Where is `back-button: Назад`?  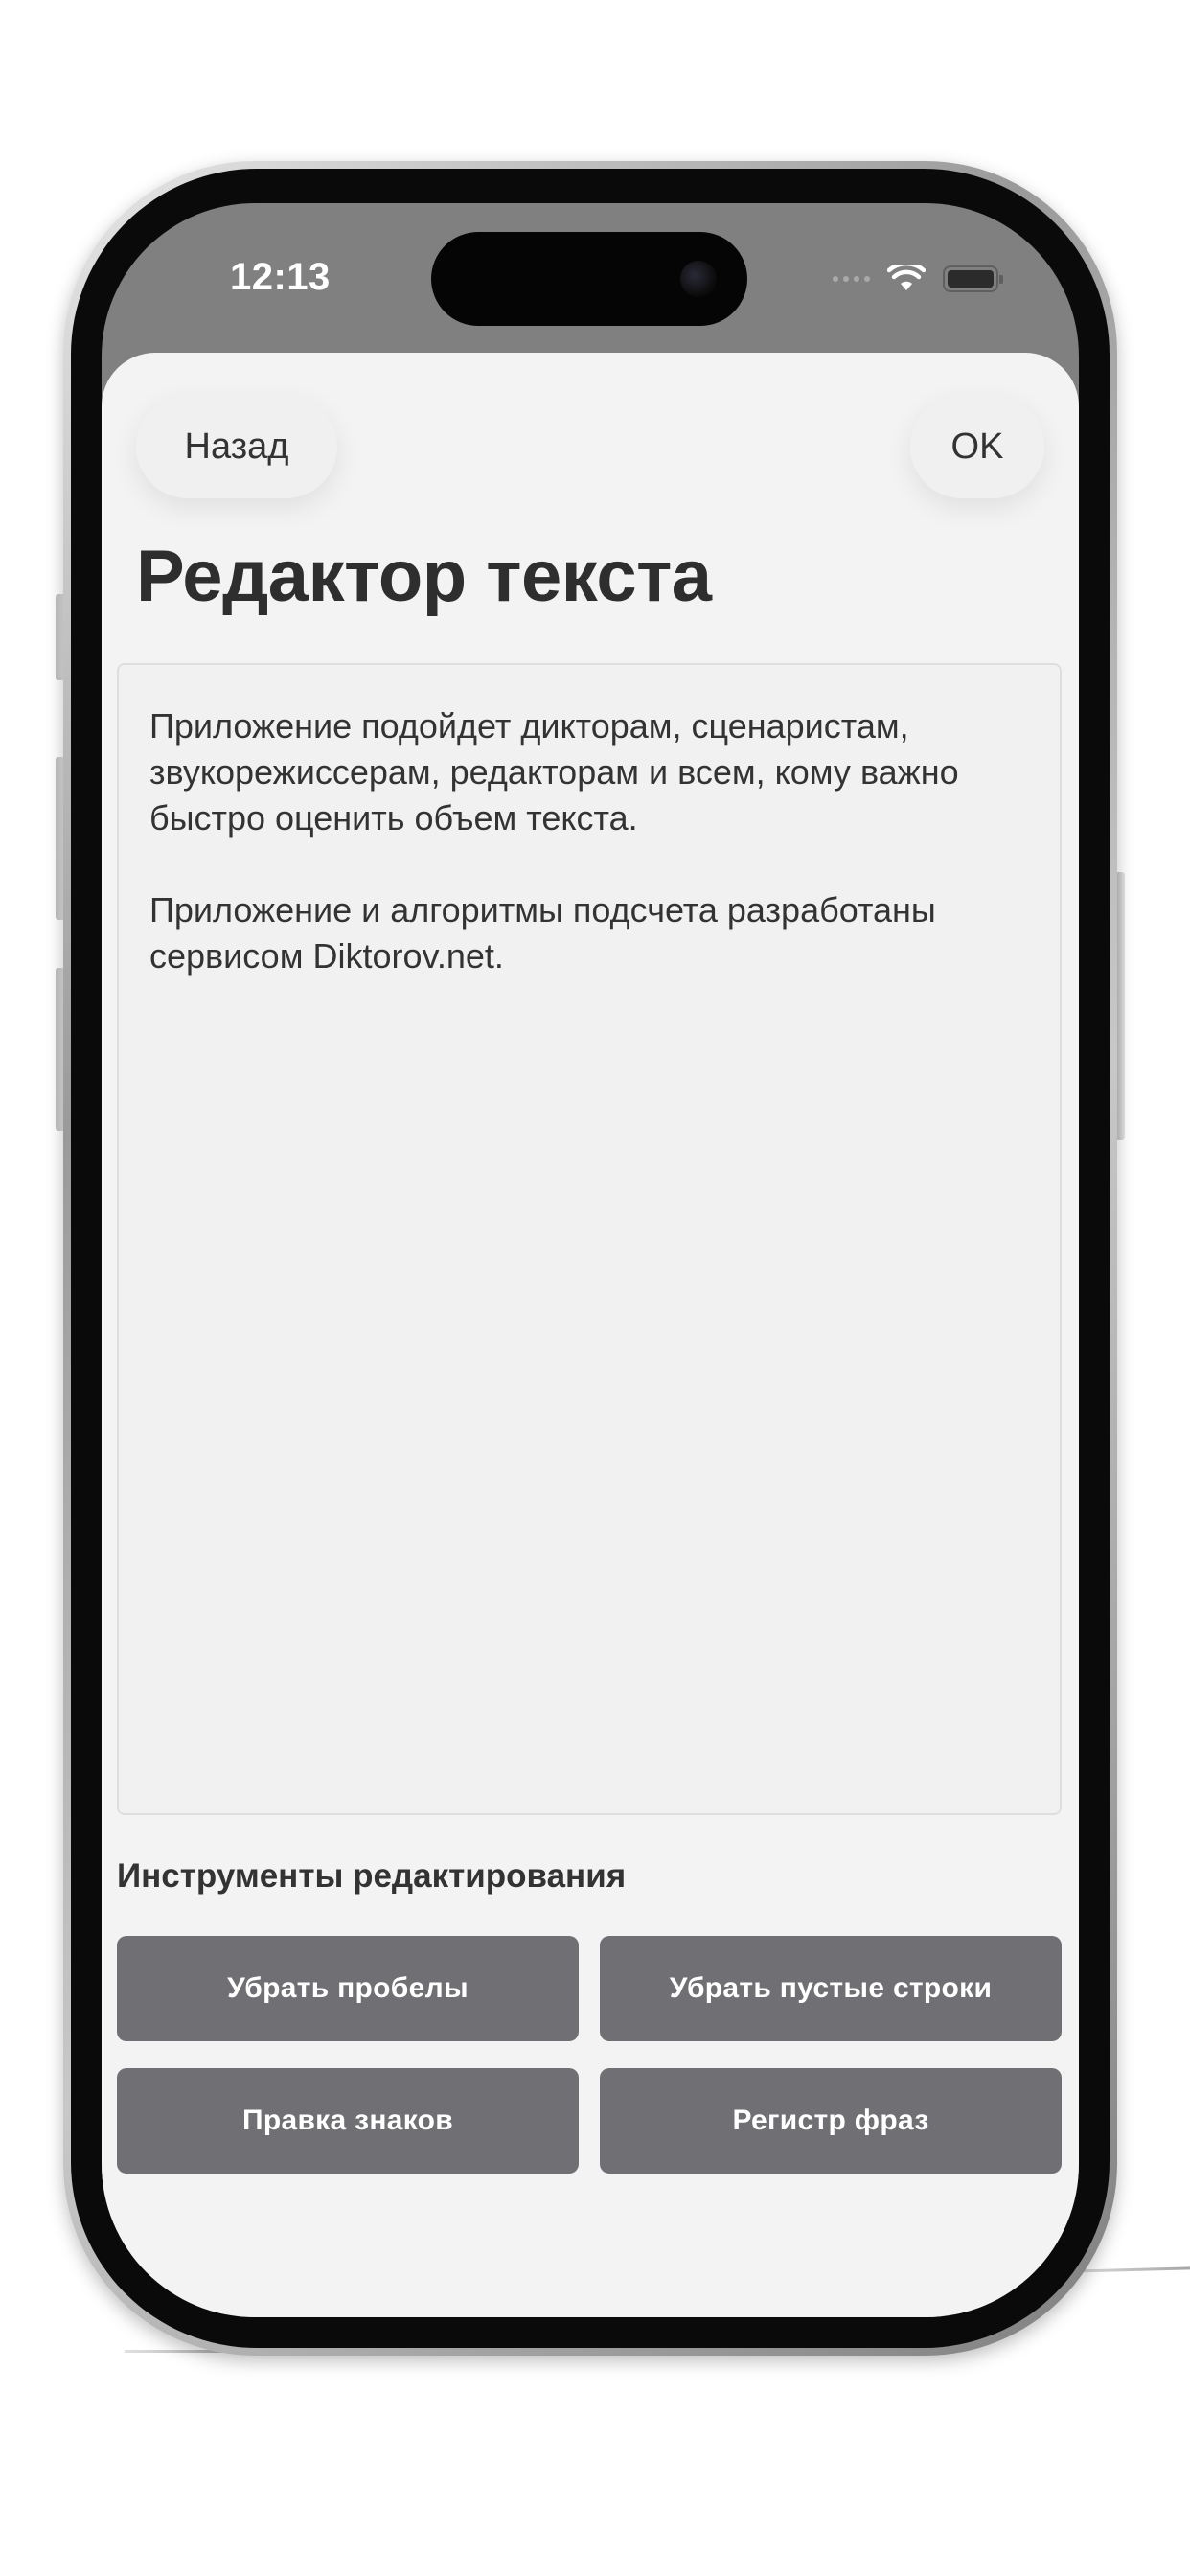 back-button: Назад is located at coordinates (237, 446).